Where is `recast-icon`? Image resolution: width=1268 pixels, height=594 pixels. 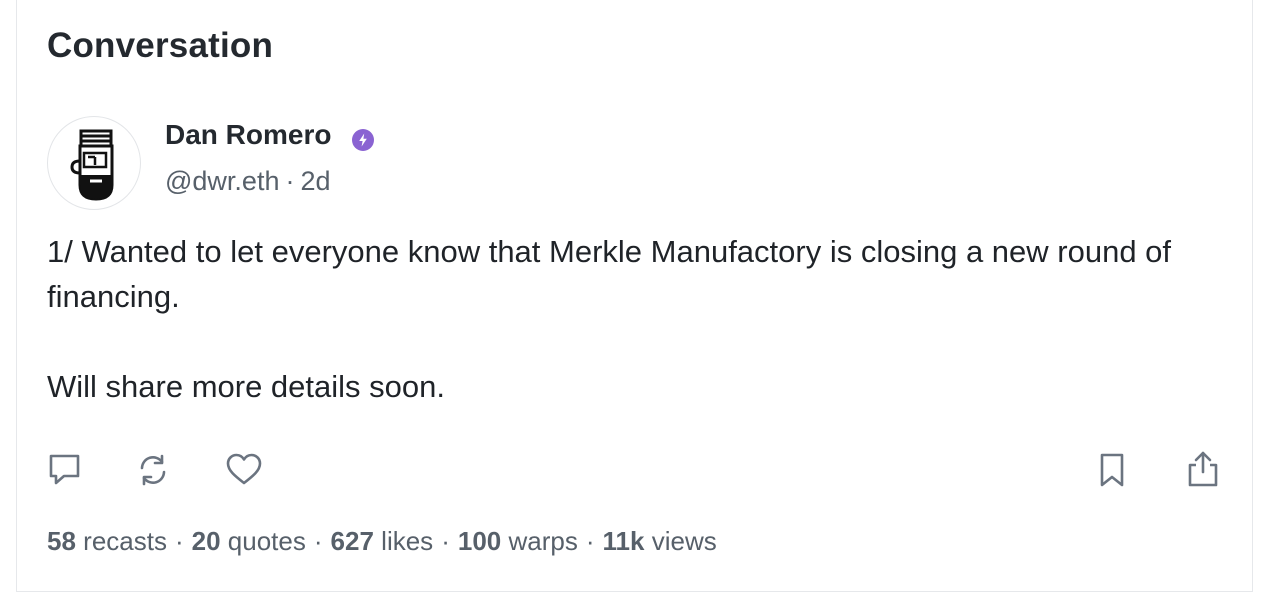 recast-icon is located at coordinates (153, 470).